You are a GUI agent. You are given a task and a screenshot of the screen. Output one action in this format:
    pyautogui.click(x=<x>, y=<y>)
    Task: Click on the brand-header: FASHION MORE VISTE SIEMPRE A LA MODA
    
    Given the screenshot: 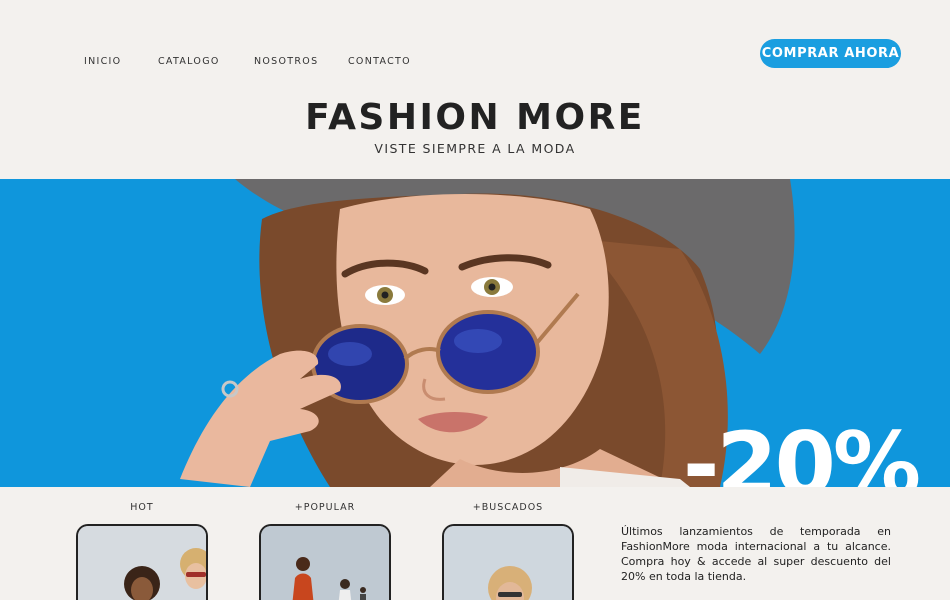 What is the action you would take?
    pyautogui.click(x=475, y=126)
    